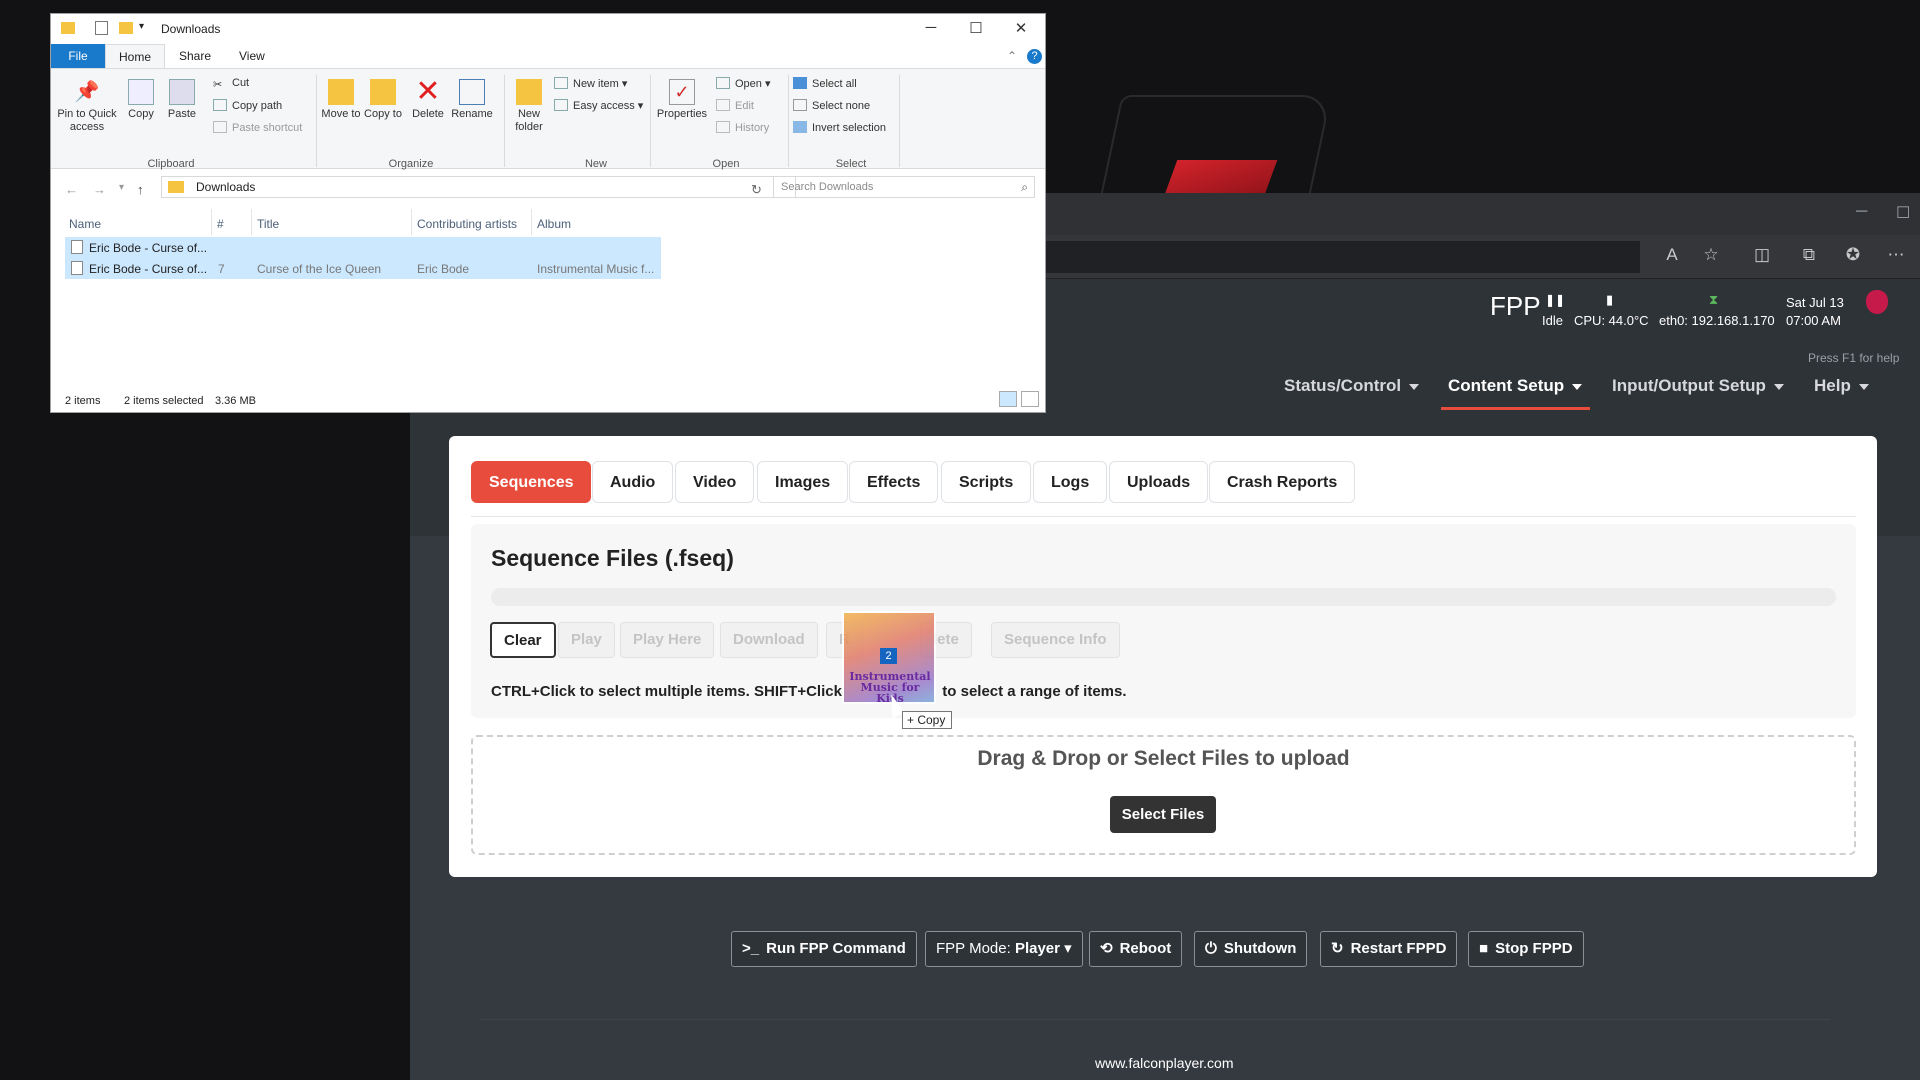  Describe the element at coordinates (1861, 212) in the screenshot. I see `browser-minimize-button: ─` at that location.